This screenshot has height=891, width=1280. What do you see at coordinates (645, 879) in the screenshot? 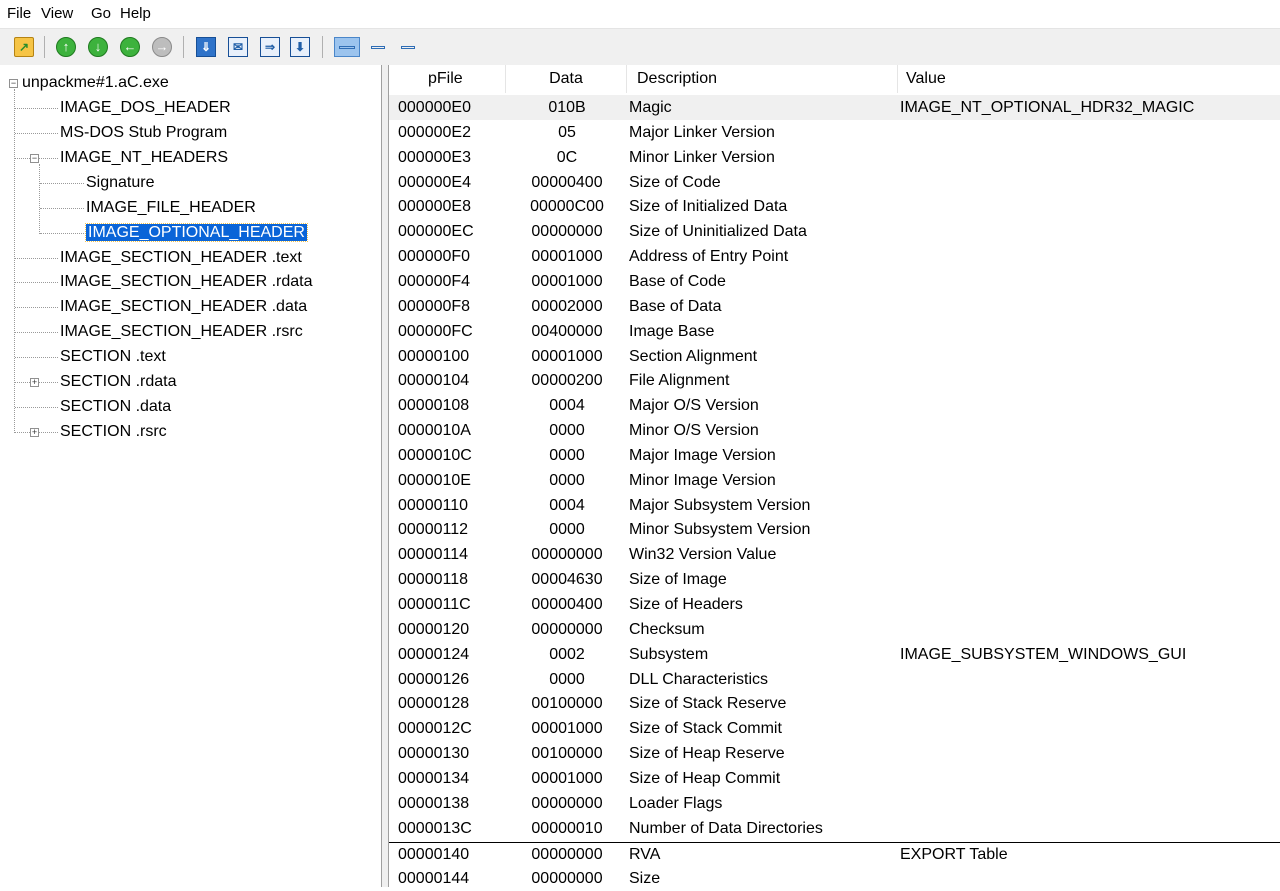
I see `cell-description: Size` at bounding box center [645, 879].